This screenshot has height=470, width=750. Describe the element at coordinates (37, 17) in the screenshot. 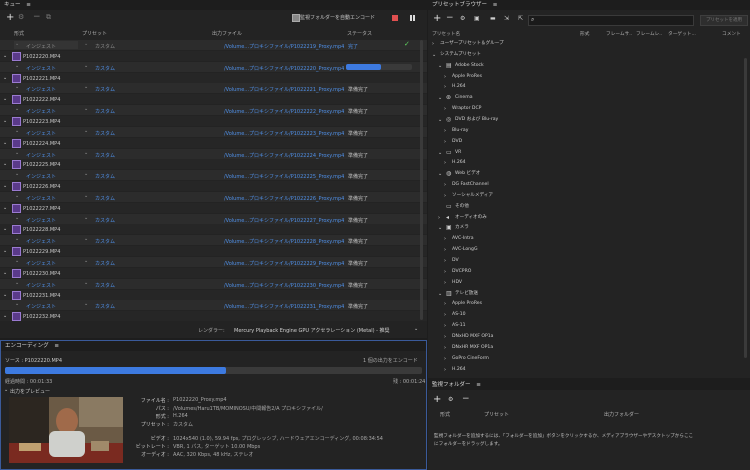

I see `remove-icon: −` at that location.